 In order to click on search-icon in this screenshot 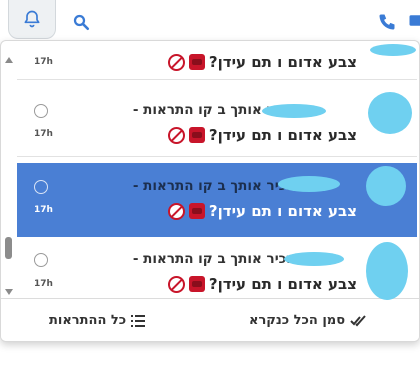, I will do `click(81, 22)`.